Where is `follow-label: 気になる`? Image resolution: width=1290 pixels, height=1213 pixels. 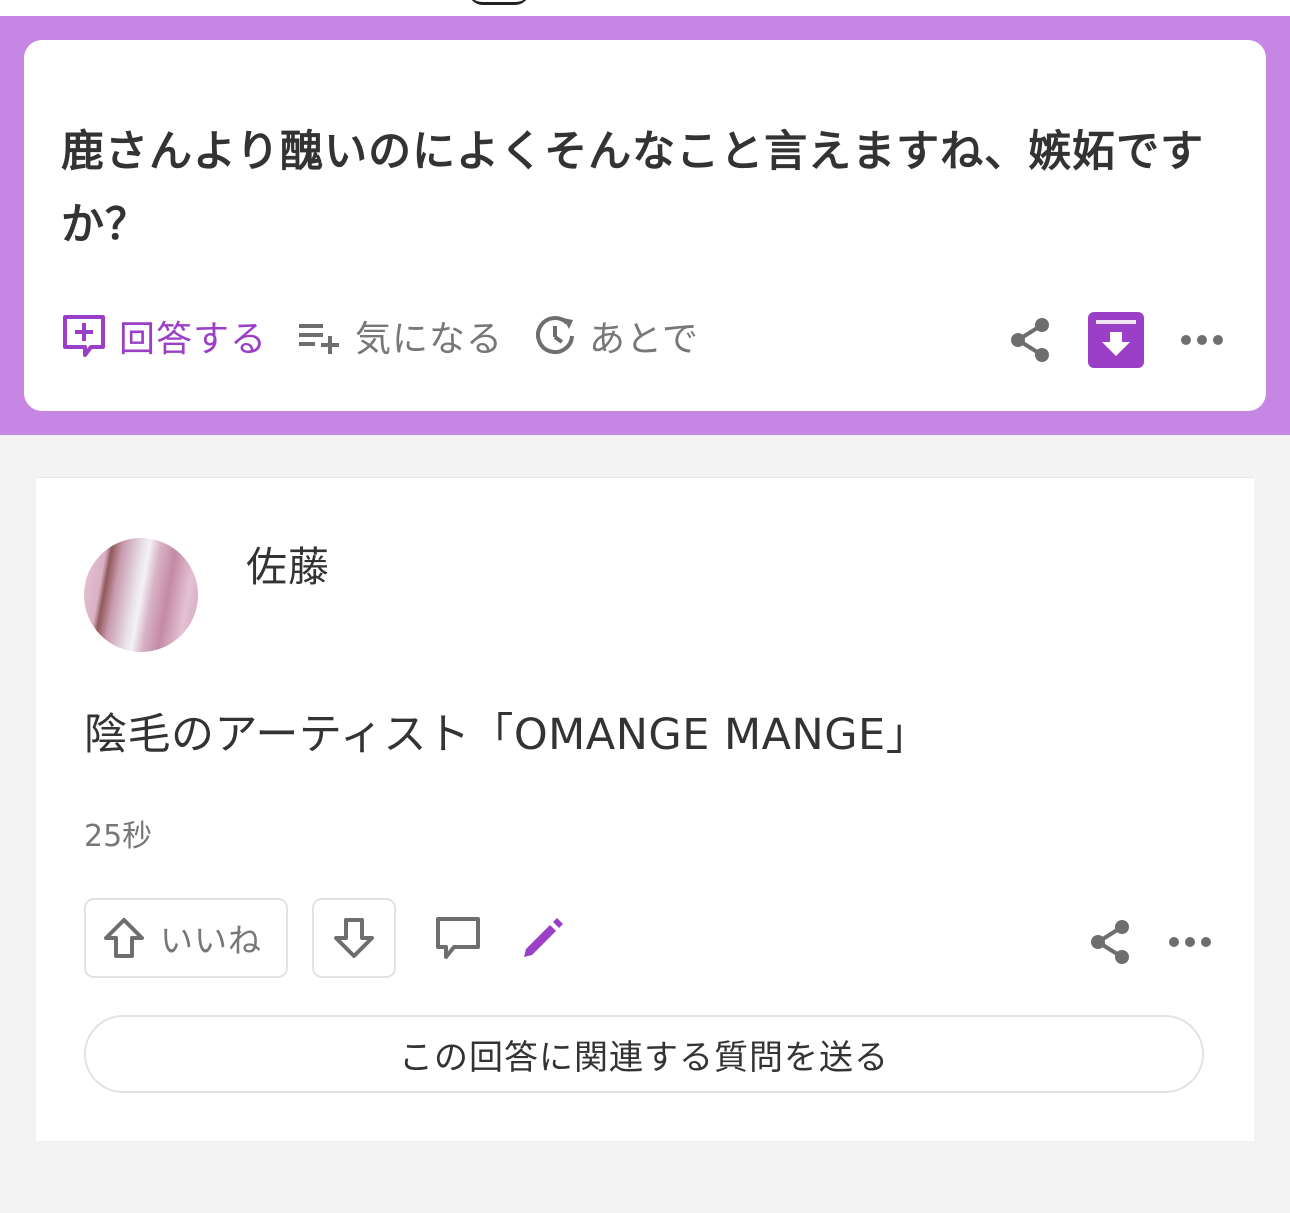
follow-label: 気になる is located at coordinates (429, 339).